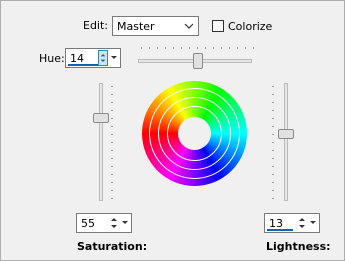  I want to click on lightness-slider-track, so click(286, 142).